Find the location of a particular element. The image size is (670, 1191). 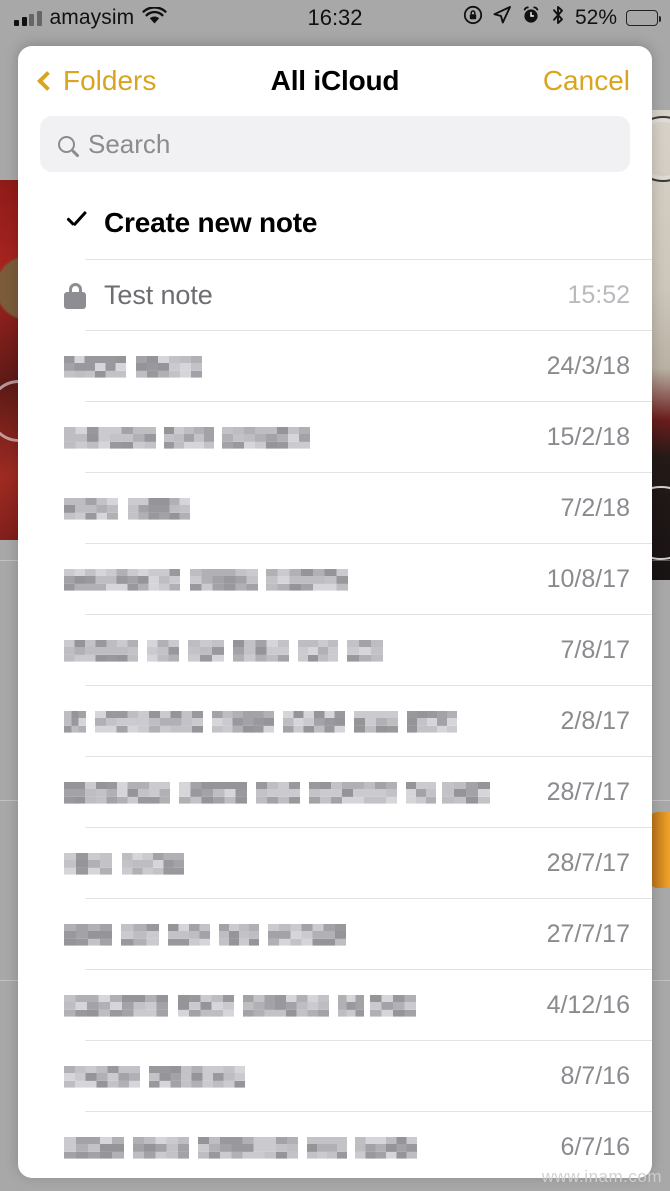

search-icon is located at coordinates (66, 144).